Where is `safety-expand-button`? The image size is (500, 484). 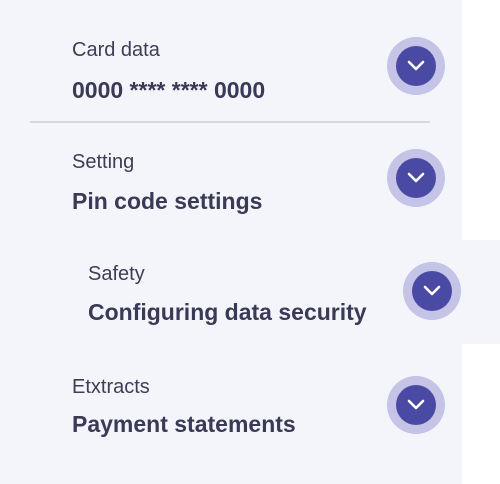
safety-expand-button is located at coordinates (432, 291).